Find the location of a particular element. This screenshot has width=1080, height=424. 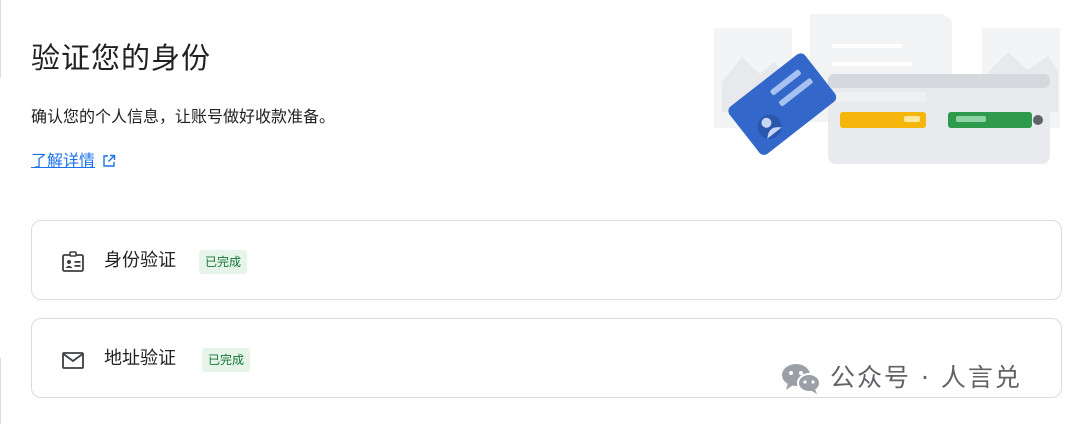

left-divider-top is located at coordinates (0, 39).